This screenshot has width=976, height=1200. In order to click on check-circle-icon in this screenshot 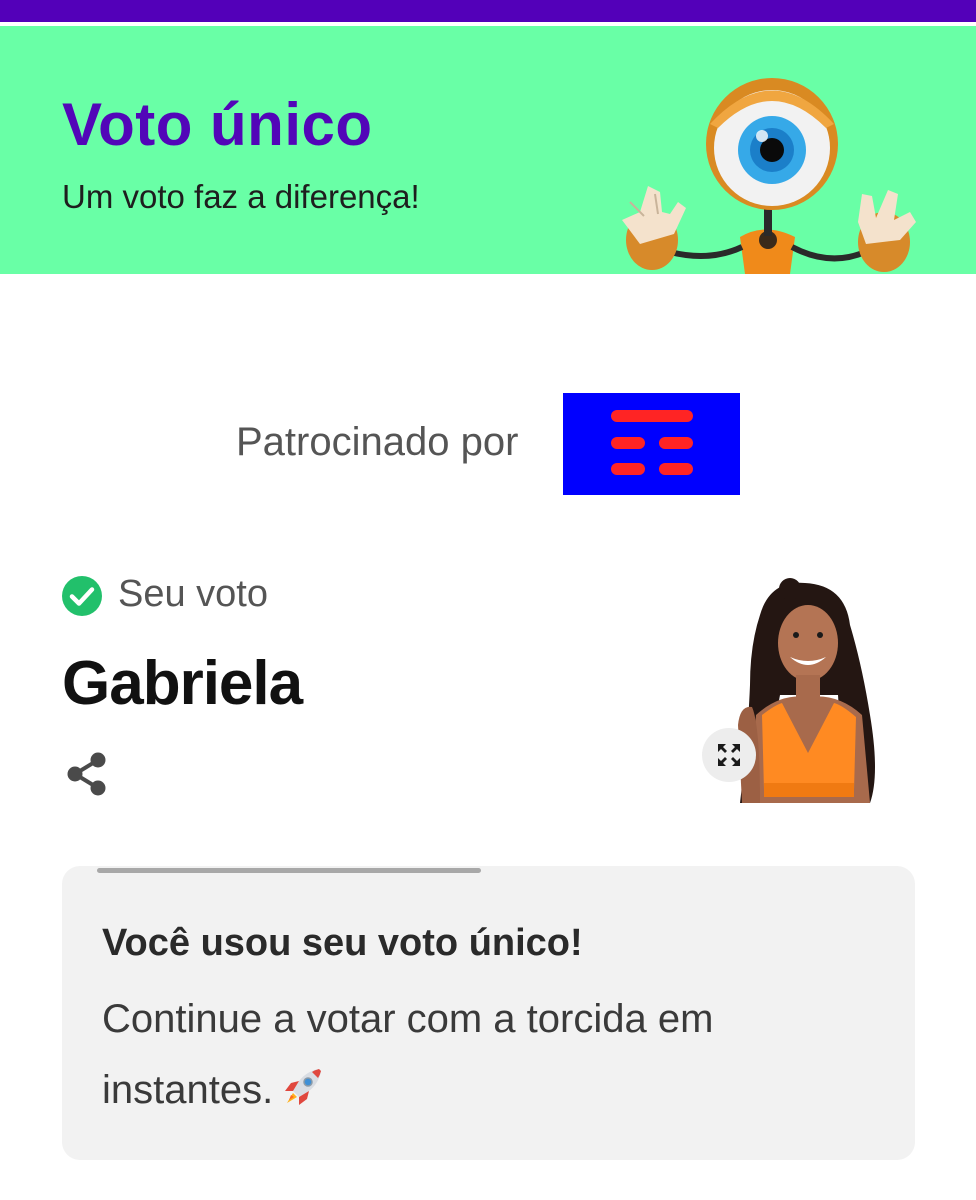, I will do `click(82, 596)`.